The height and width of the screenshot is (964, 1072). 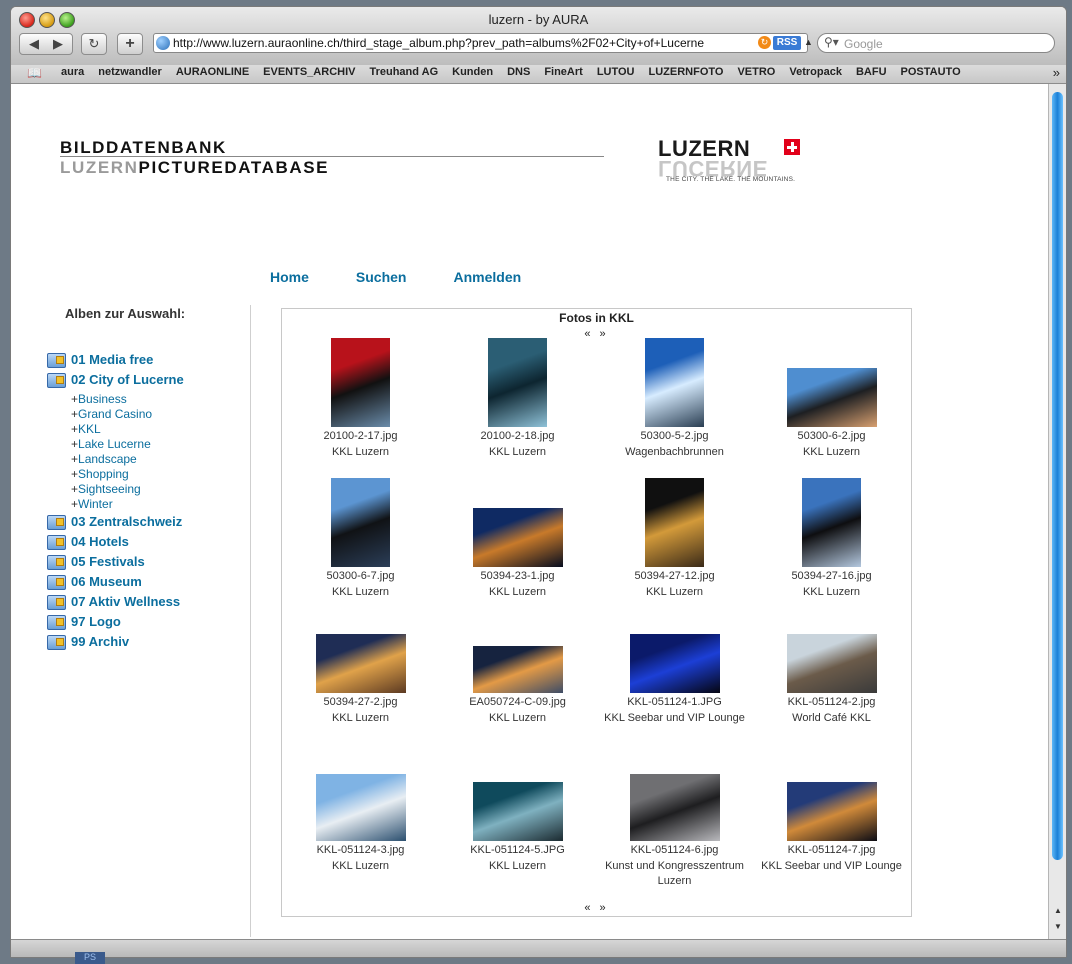 I want to click on scroll-up-arrow-icon: ▲, so click(x=1058, y=910).